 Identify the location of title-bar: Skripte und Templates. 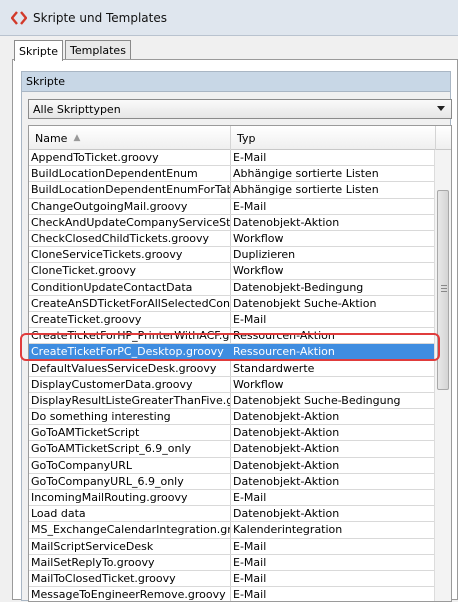
(229, 18).